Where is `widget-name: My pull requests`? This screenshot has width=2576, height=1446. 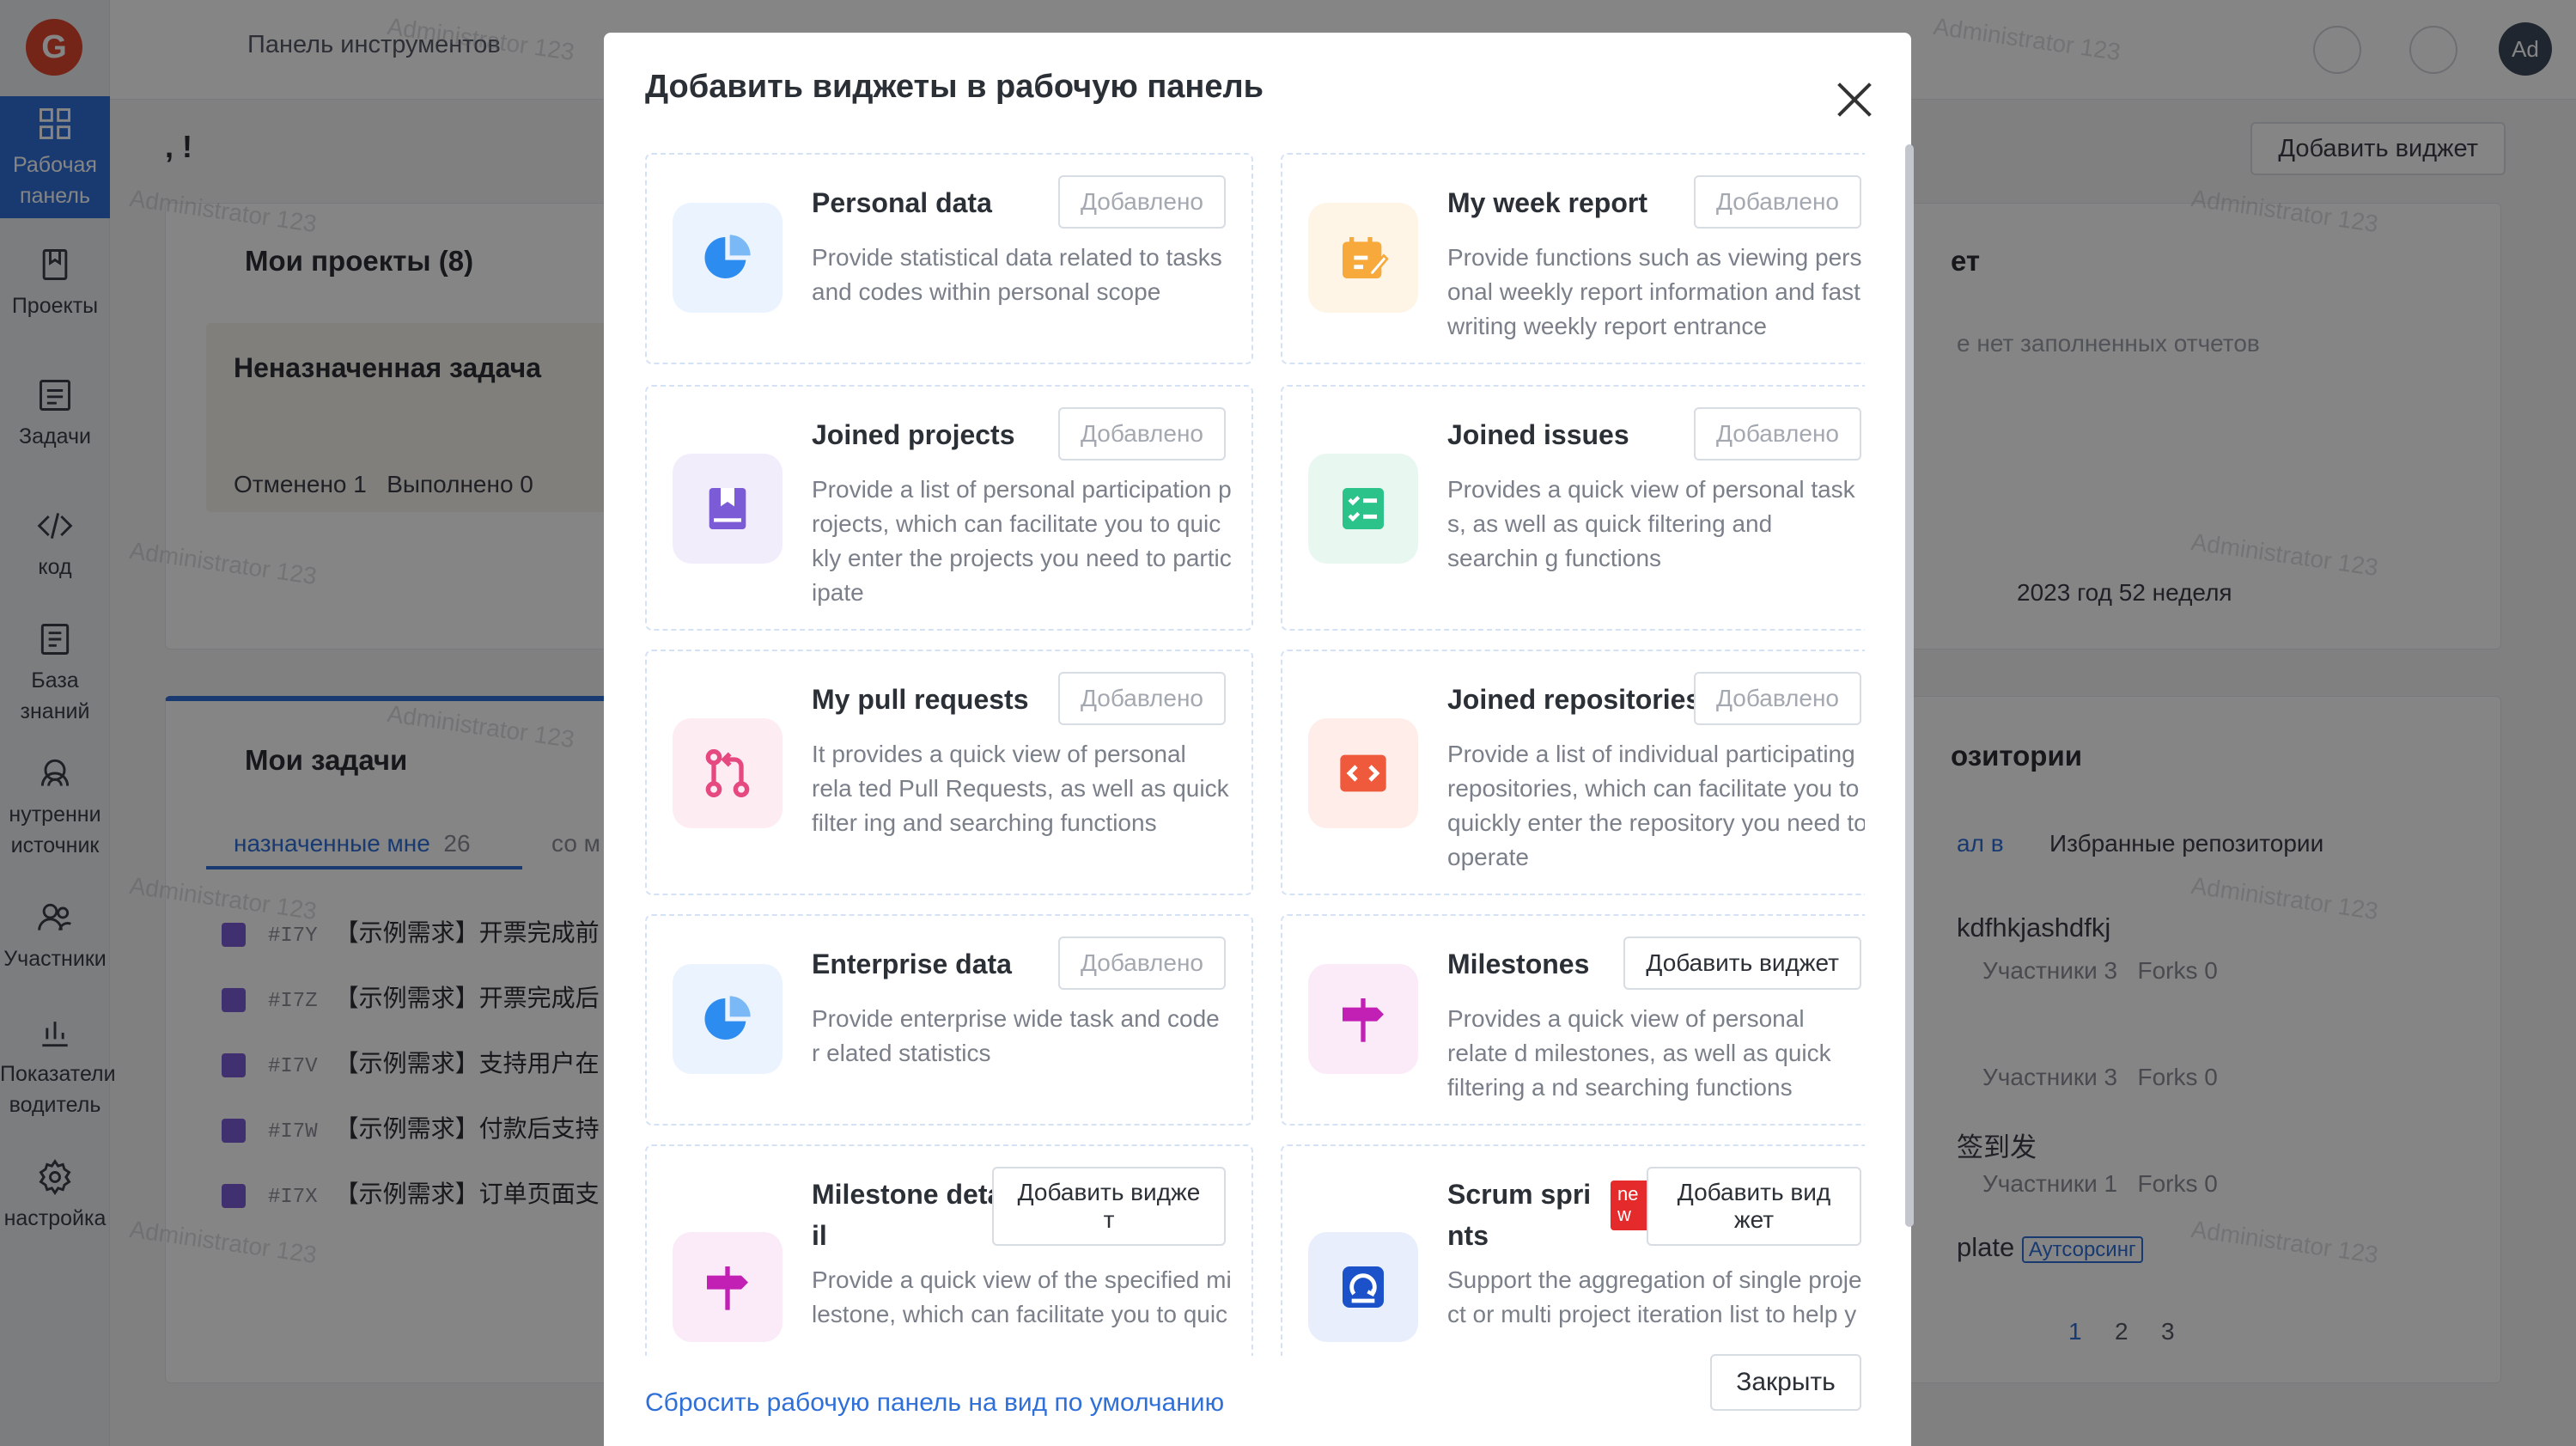 widget-name: My pull requests is located at coordinates (920, 700).